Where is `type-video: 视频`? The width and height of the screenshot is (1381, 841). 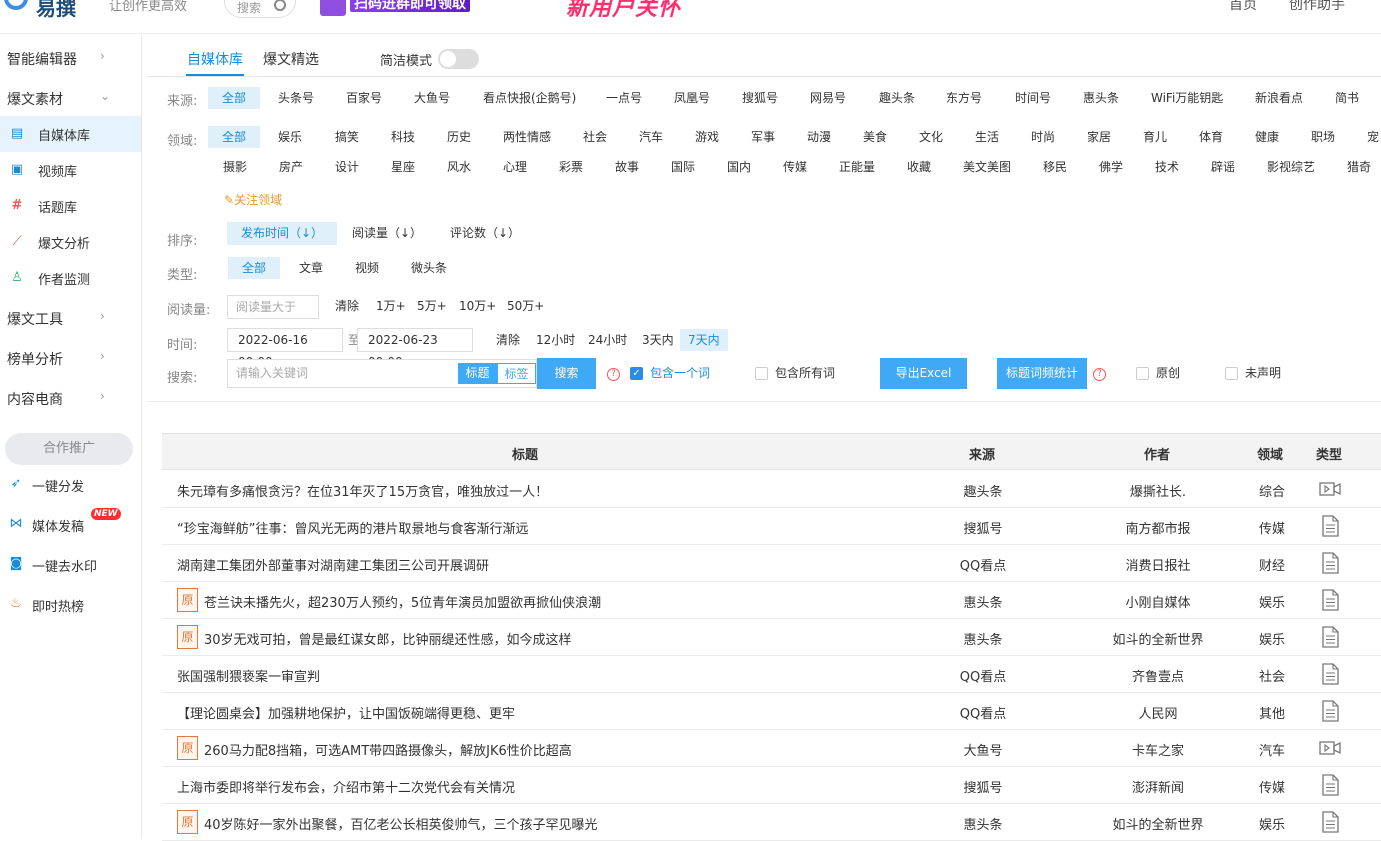
type-video: 视频 is located at coordinates (367, 268).